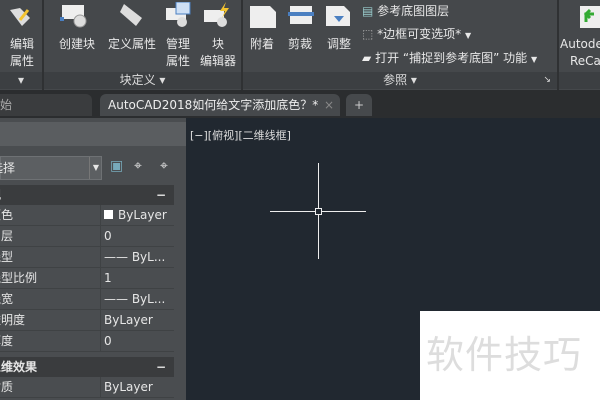 The image size is (600, 400). Describe the element at coordinates (22, 53) in the screenshot. I see `edit-attribute-button: 编辑 属性` at that location.